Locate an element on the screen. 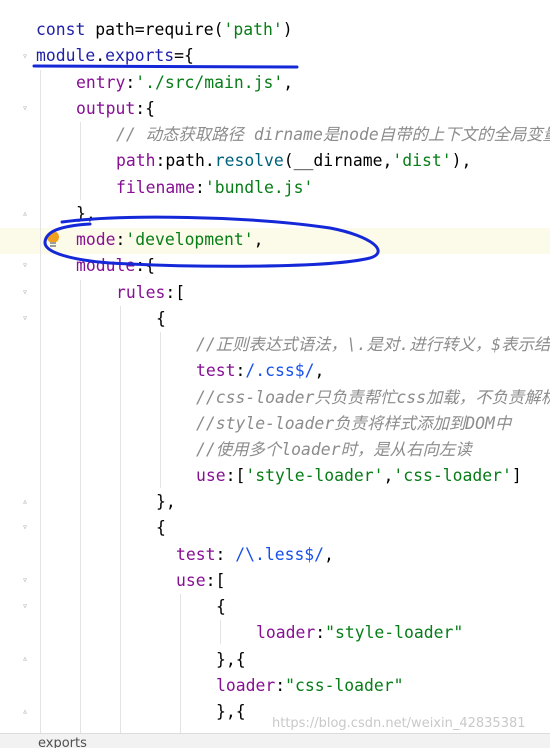 Image resolution: width=550 pixels, height=748 pixels. code-token: loader is located at coordinates (246, 685).